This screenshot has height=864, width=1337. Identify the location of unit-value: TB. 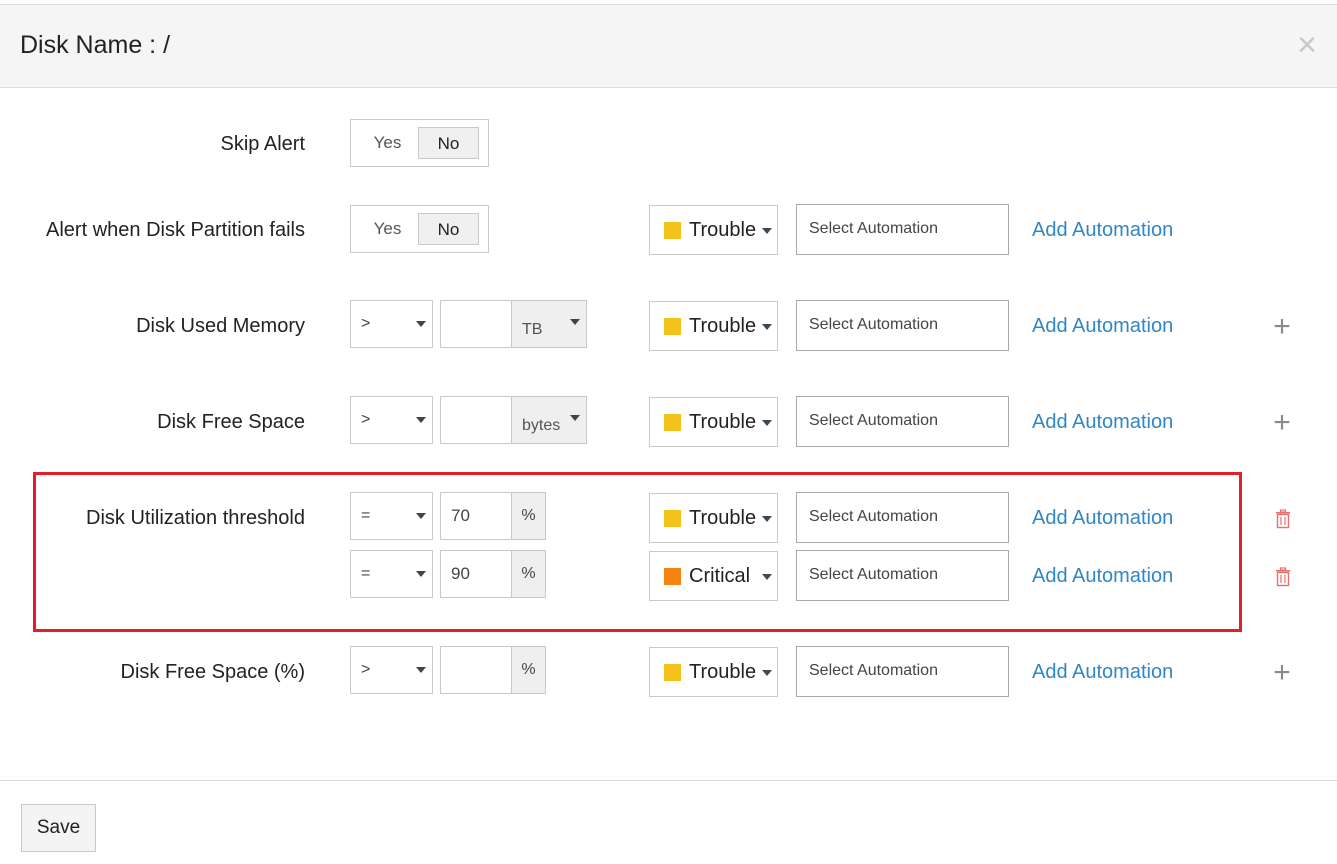
(532, 329).